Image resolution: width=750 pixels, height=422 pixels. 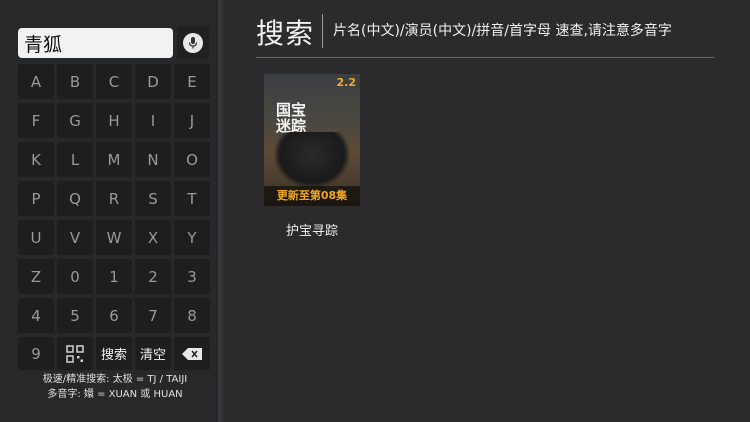 What do you see at coordinates (312, 196) in the screenshot?
I see `update-status: 更新至第08集` at bounding box center [312, 196].